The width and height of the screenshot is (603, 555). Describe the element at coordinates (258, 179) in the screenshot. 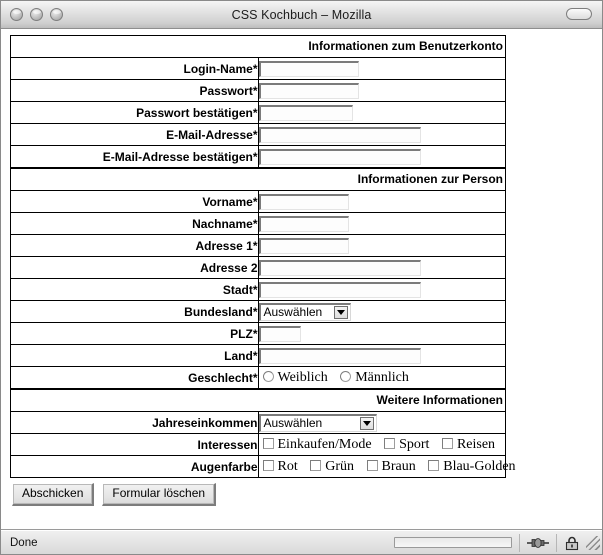

I see `legend-row: Informationen zur Person` at that location.